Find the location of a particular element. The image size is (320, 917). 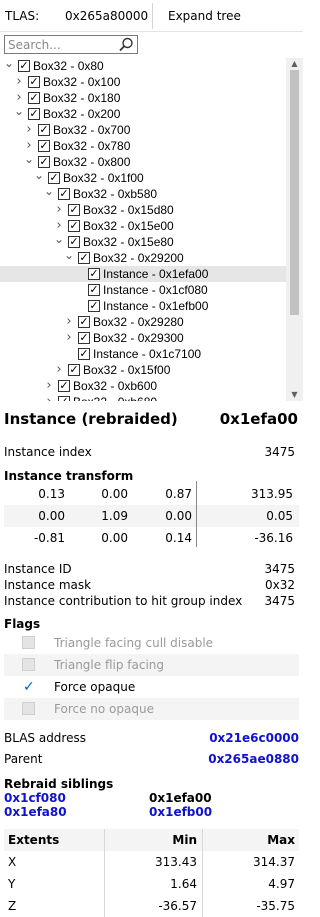

flag-row: Triangle facing cull disable is located at coordinates (151, 643).